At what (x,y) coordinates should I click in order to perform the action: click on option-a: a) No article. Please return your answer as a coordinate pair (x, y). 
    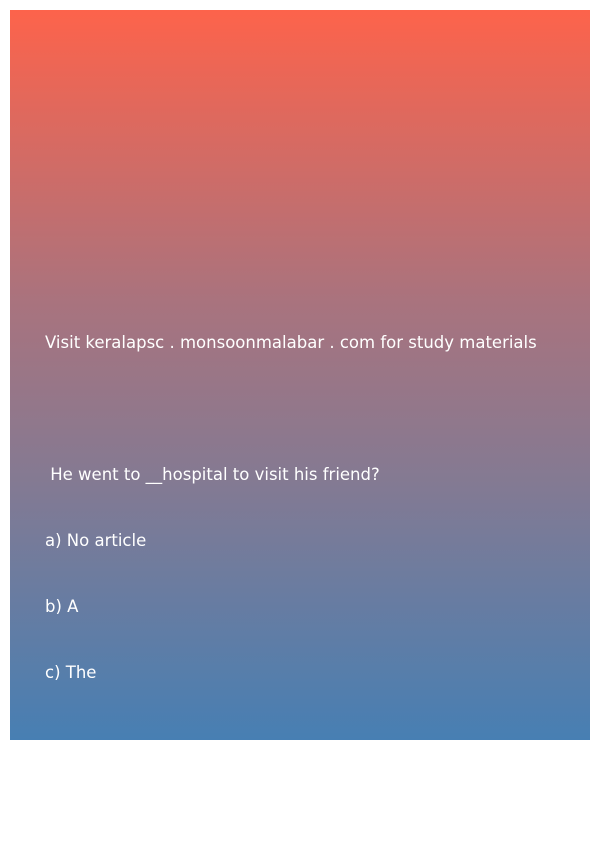
    Looking at the image, I should click on (96, 540).